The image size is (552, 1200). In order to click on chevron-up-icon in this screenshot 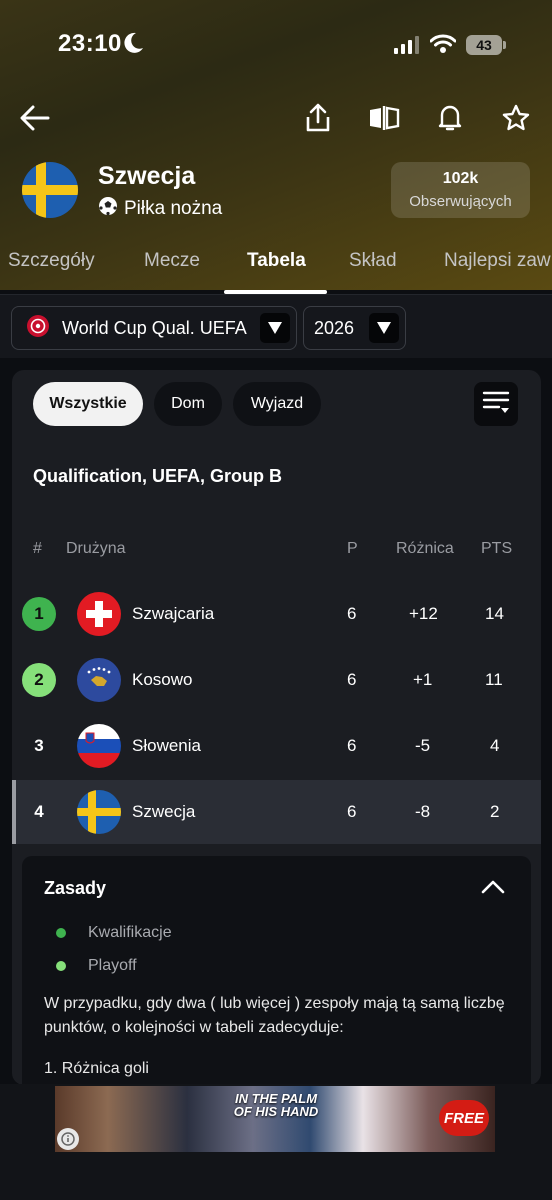, I will do `click(493, 889)`.